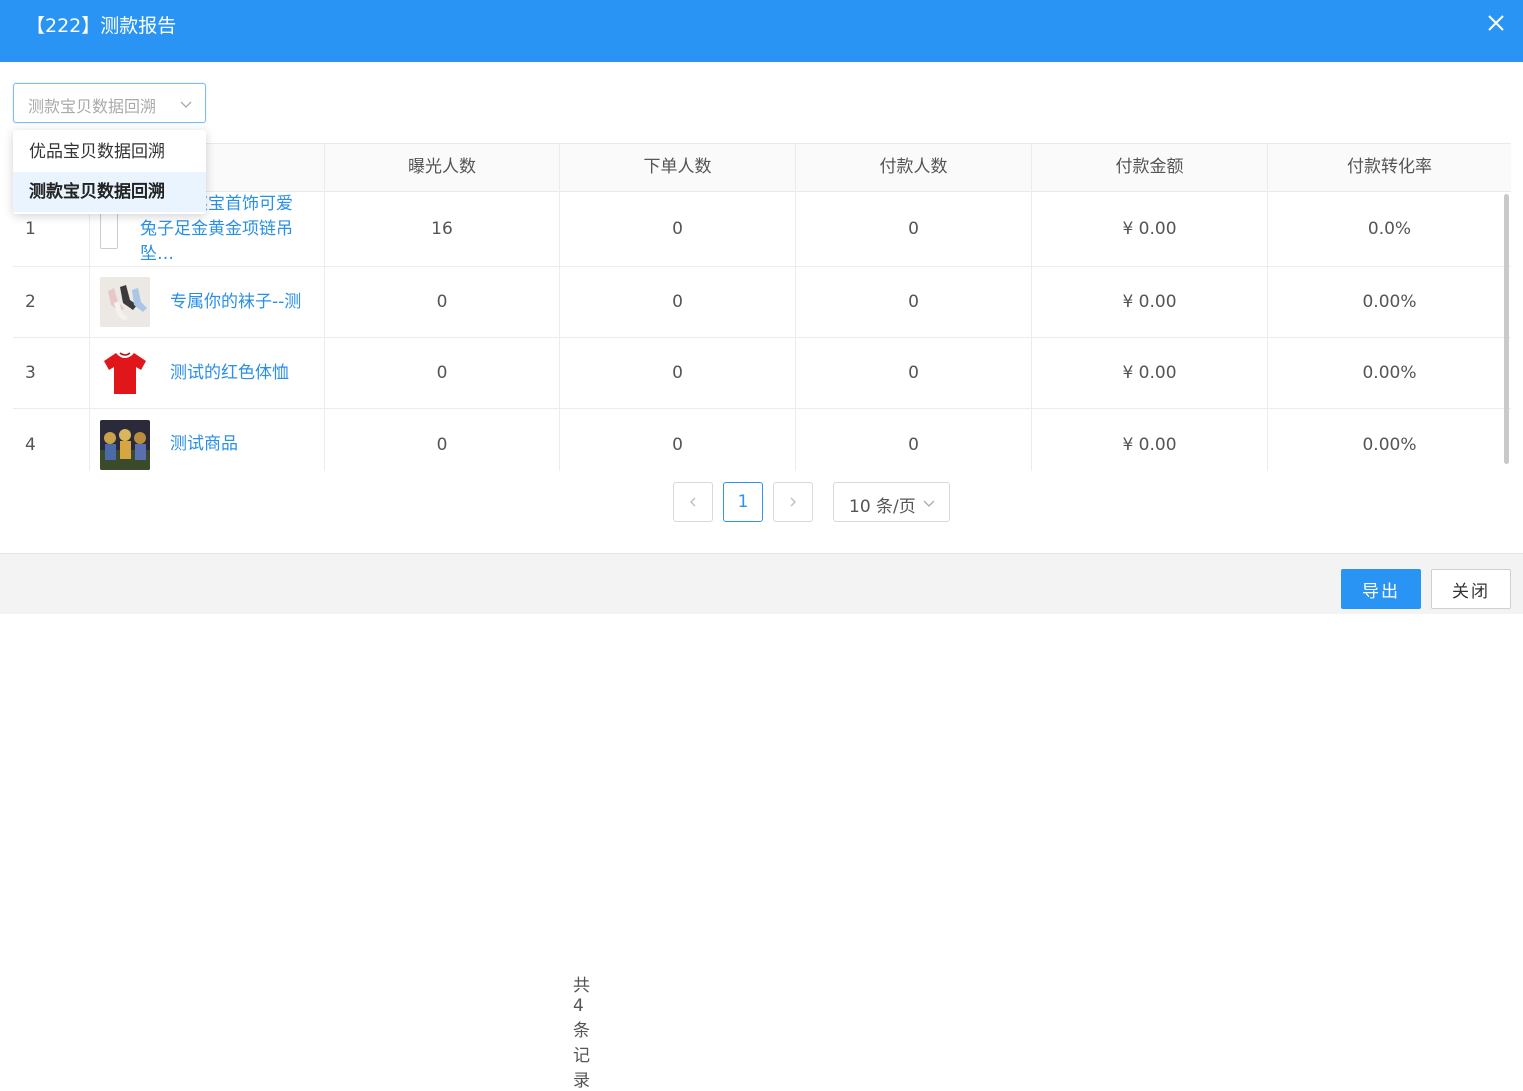  What do you see at coordinates (761, 31) in the screenshot?
I see `dialog-header: 【222】测款报告` at bounding box center [761, 31].